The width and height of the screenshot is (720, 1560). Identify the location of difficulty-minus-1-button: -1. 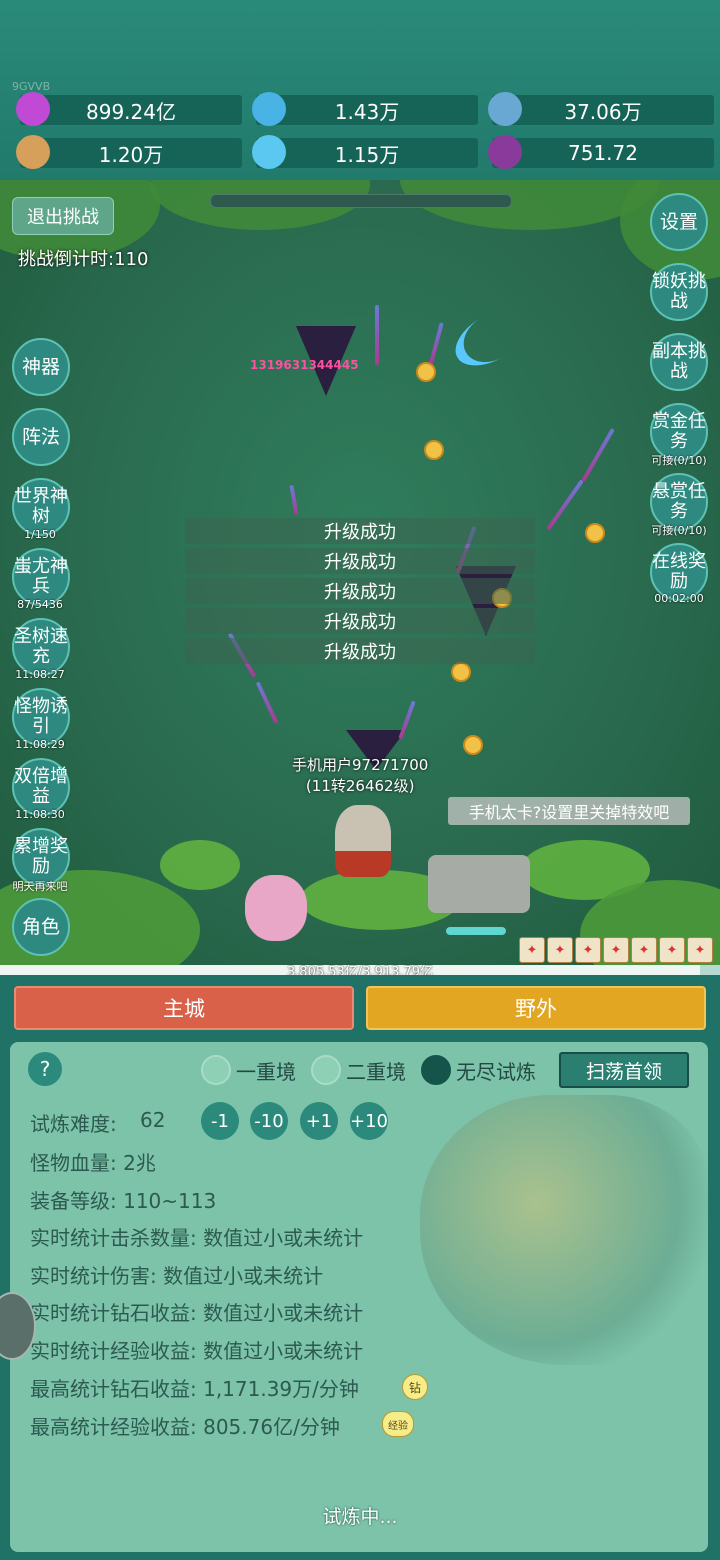
(220, 1121).